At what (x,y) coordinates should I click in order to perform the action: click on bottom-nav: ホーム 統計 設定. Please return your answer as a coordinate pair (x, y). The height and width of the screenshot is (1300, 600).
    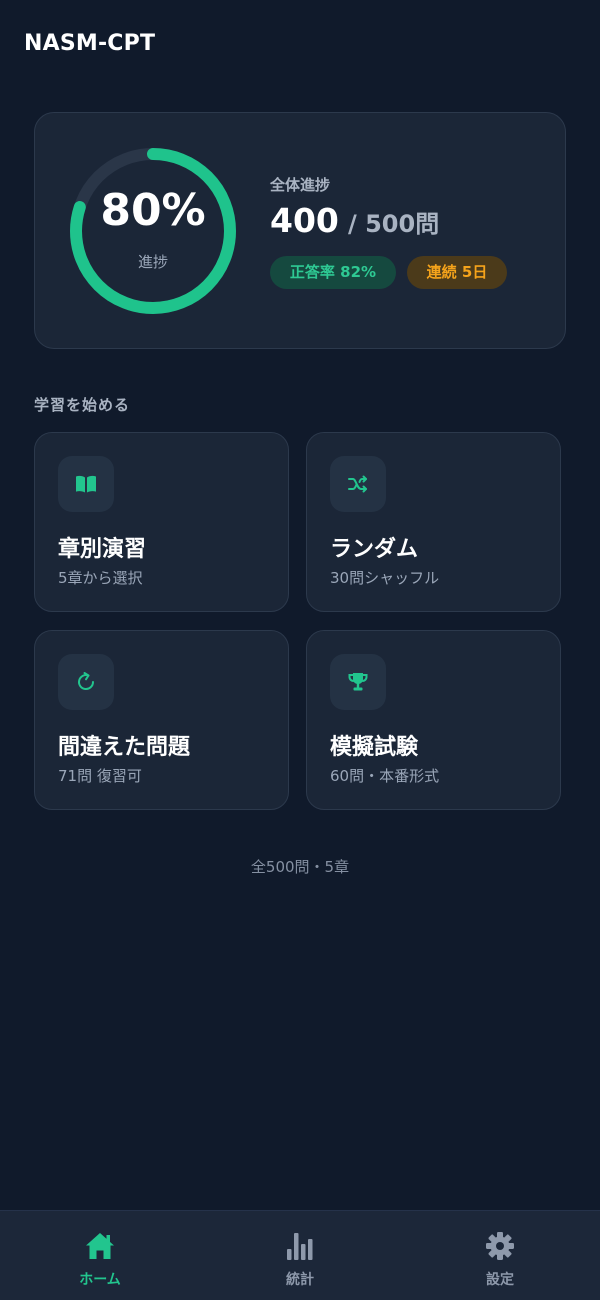
    Looking at the image, I should click on (300, 1255).